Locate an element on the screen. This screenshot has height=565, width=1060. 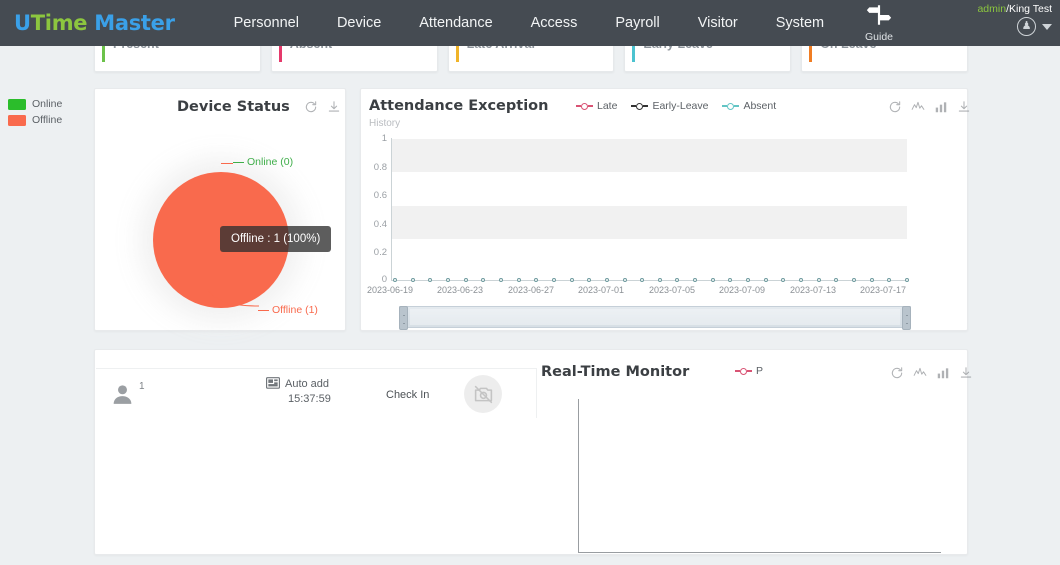
realtime-monitor-legend: P is located at coordinates (749, 371).